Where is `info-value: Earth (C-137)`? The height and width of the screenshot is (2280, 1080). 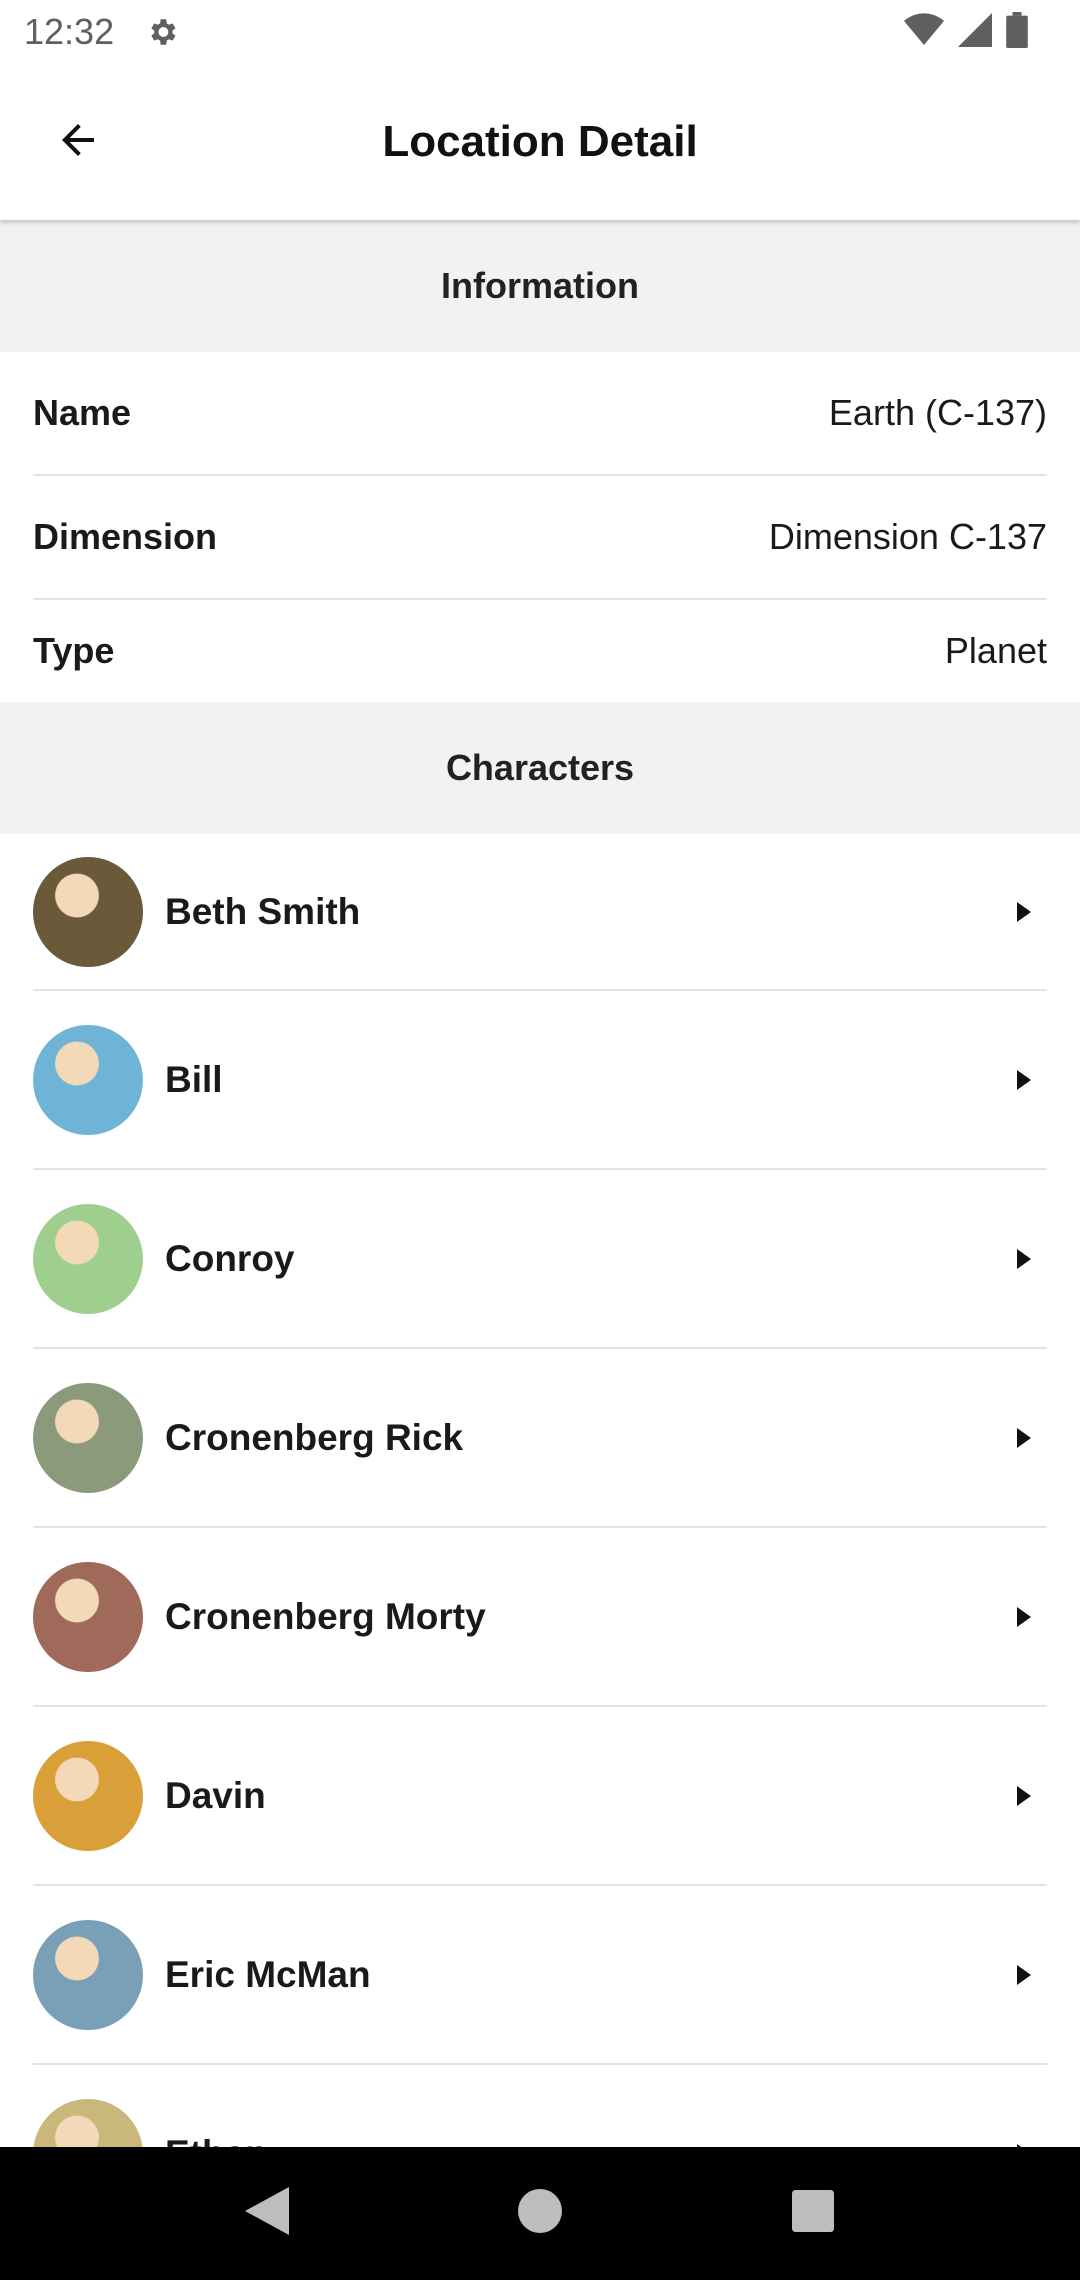 info-value: Earth (C-137) is located at coordinates (937, 412).